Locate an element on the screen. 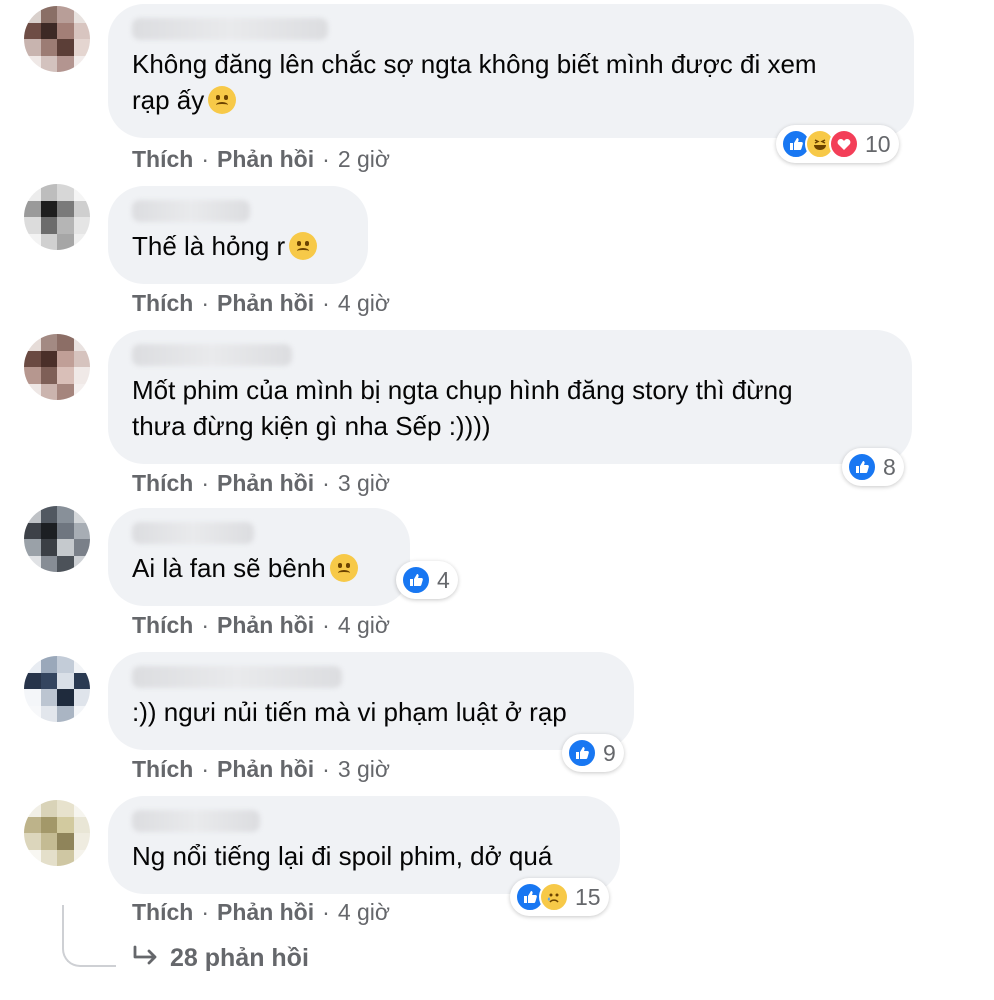 Image resolution: width=994 pixels, height=1000 pixels. reaction-count: 10 is located at coordinates (878, 143).